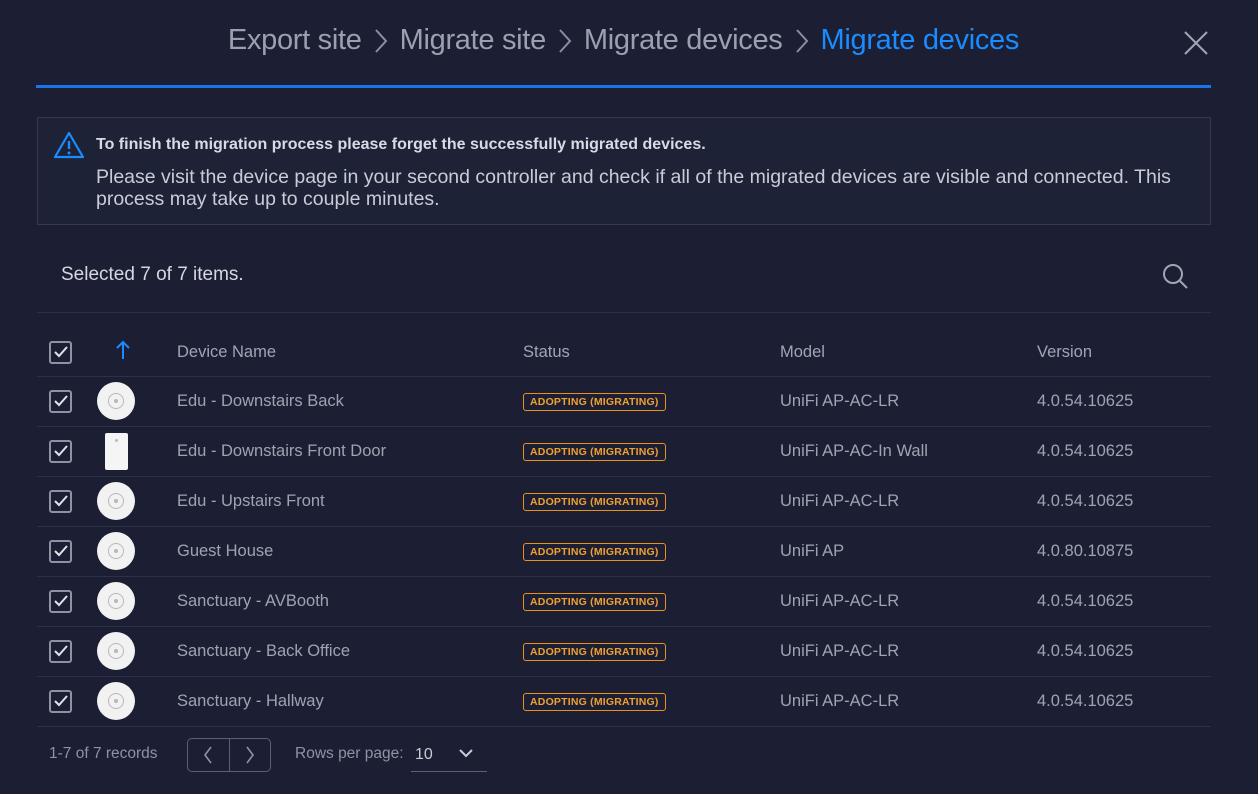 The height and width of the screenshot is (794, 1258). What do you see at coordinates (250, 700) in the screenshot?
I see `device-name: Sanctuary - Hallway` at bounding box center [250, 700].